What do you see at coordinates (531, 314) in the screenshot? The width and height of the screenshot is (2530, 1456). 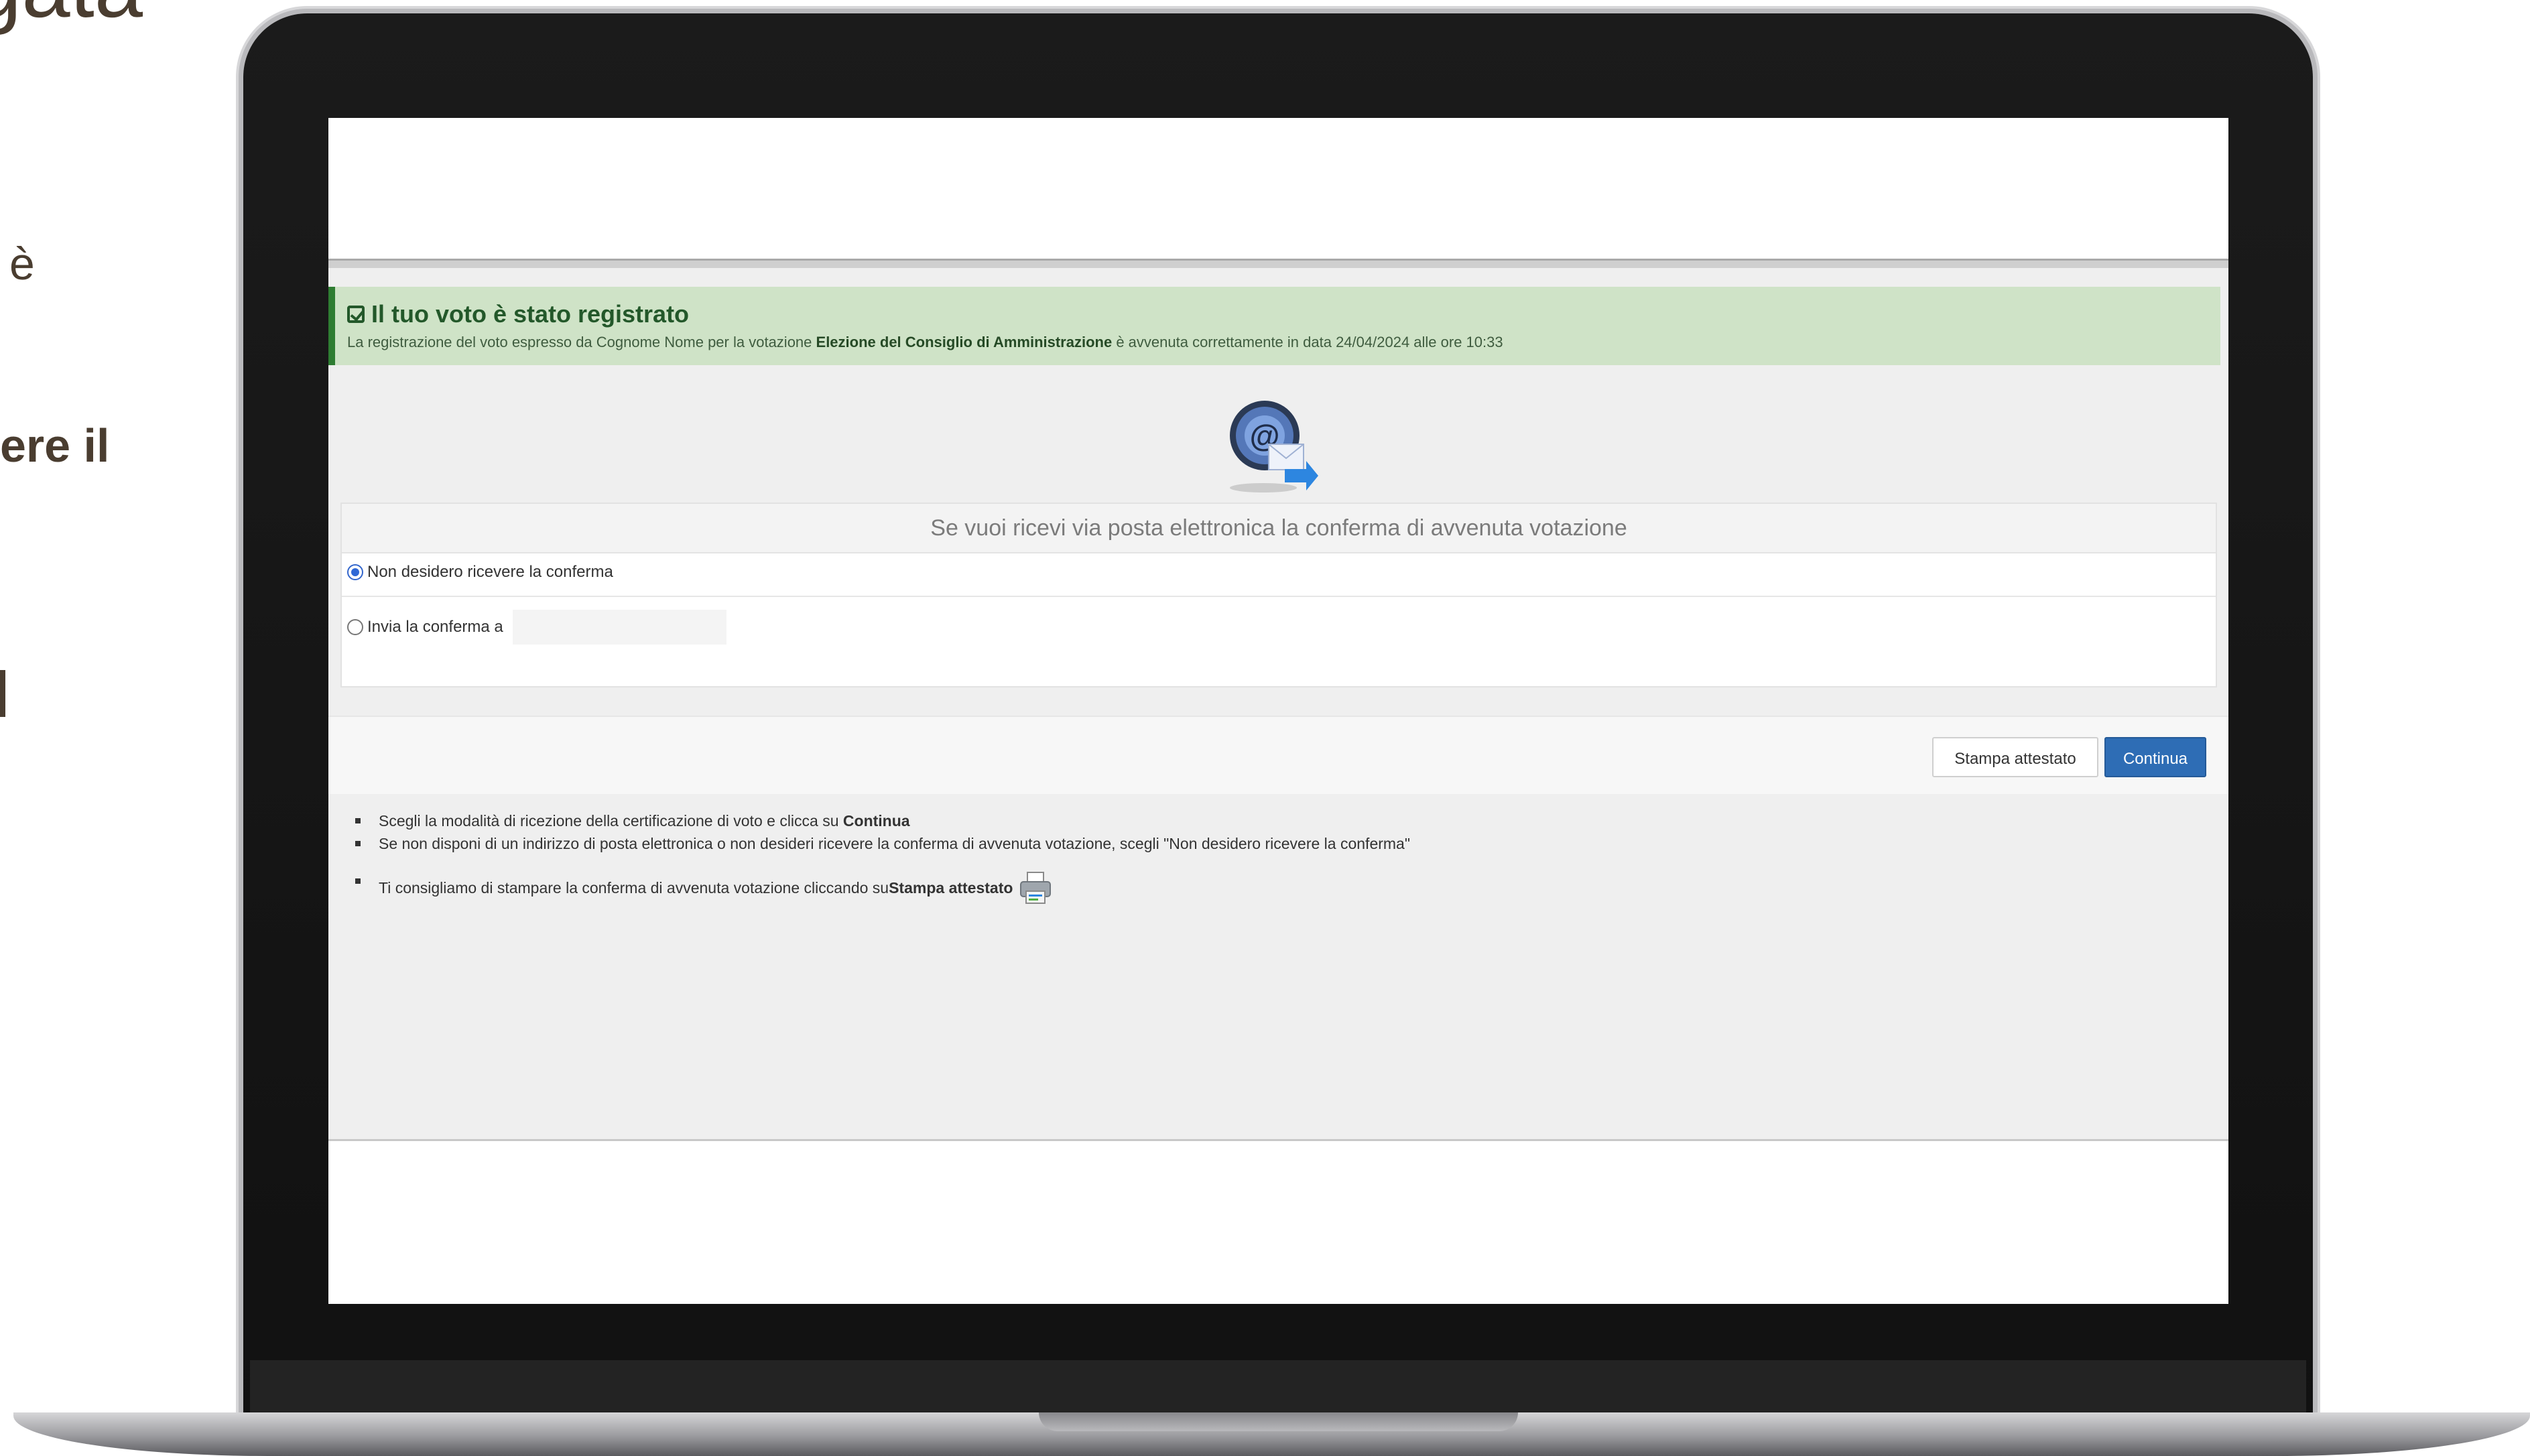 I see `alert-title-text: Il tuo voto è stato registrato` at bounding box center [531, 314].